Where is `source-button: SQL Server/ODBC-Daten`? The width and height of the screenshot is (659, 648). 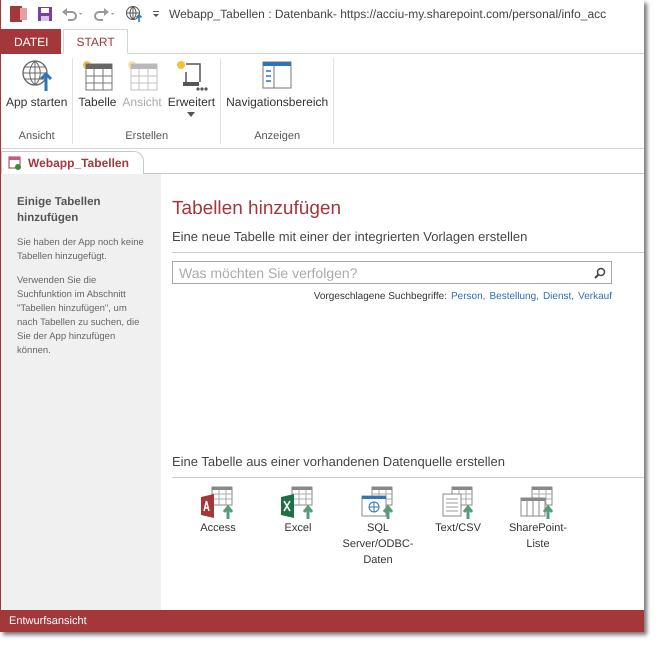 source-button: SQL Server/ODBC-Daten is located at coordinates (378, 527).